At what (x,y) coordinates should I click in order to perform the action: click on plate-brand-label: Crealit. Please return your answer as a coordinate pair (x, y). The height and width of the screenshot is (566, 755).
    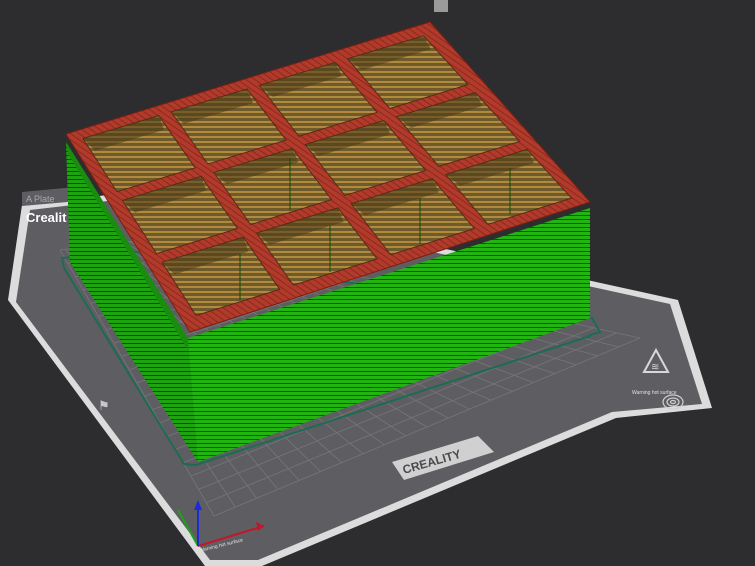
    Looking at the image, I should click on (46, 217).